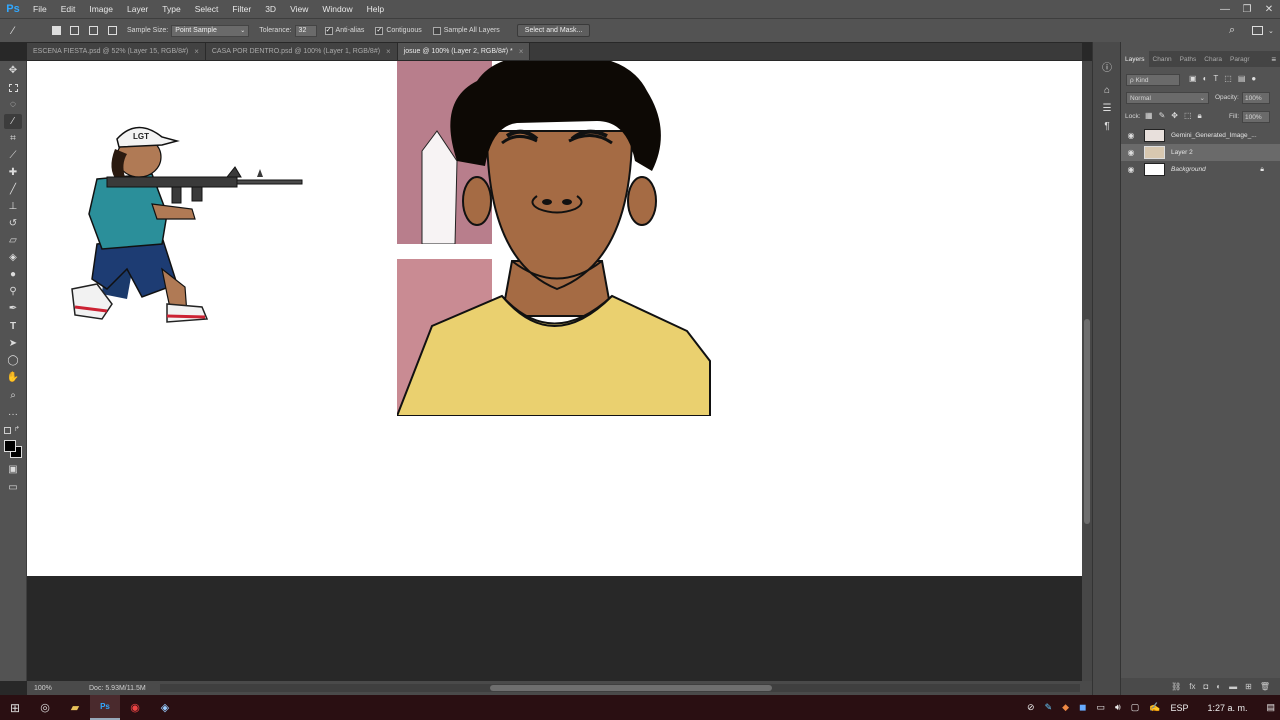 This screenshot has height=720, width=1280. I want to click on menu-help: Help, so click(375, 9).